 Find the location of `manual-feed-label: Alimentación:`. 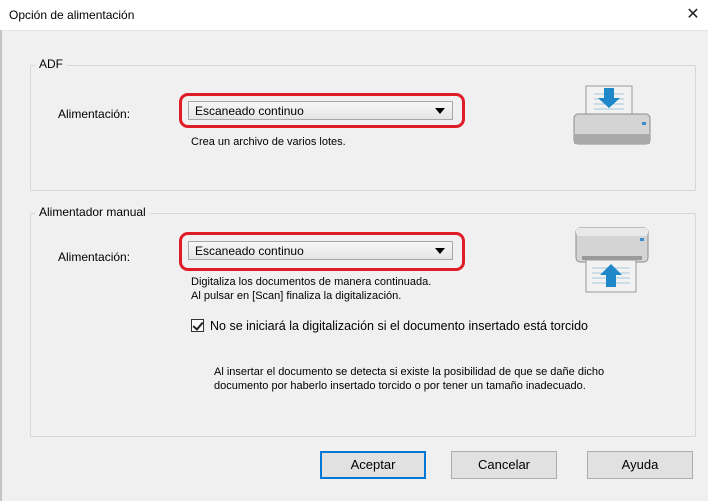

manual-feed-label: Alimentación: is located at coordinates (94, 257).